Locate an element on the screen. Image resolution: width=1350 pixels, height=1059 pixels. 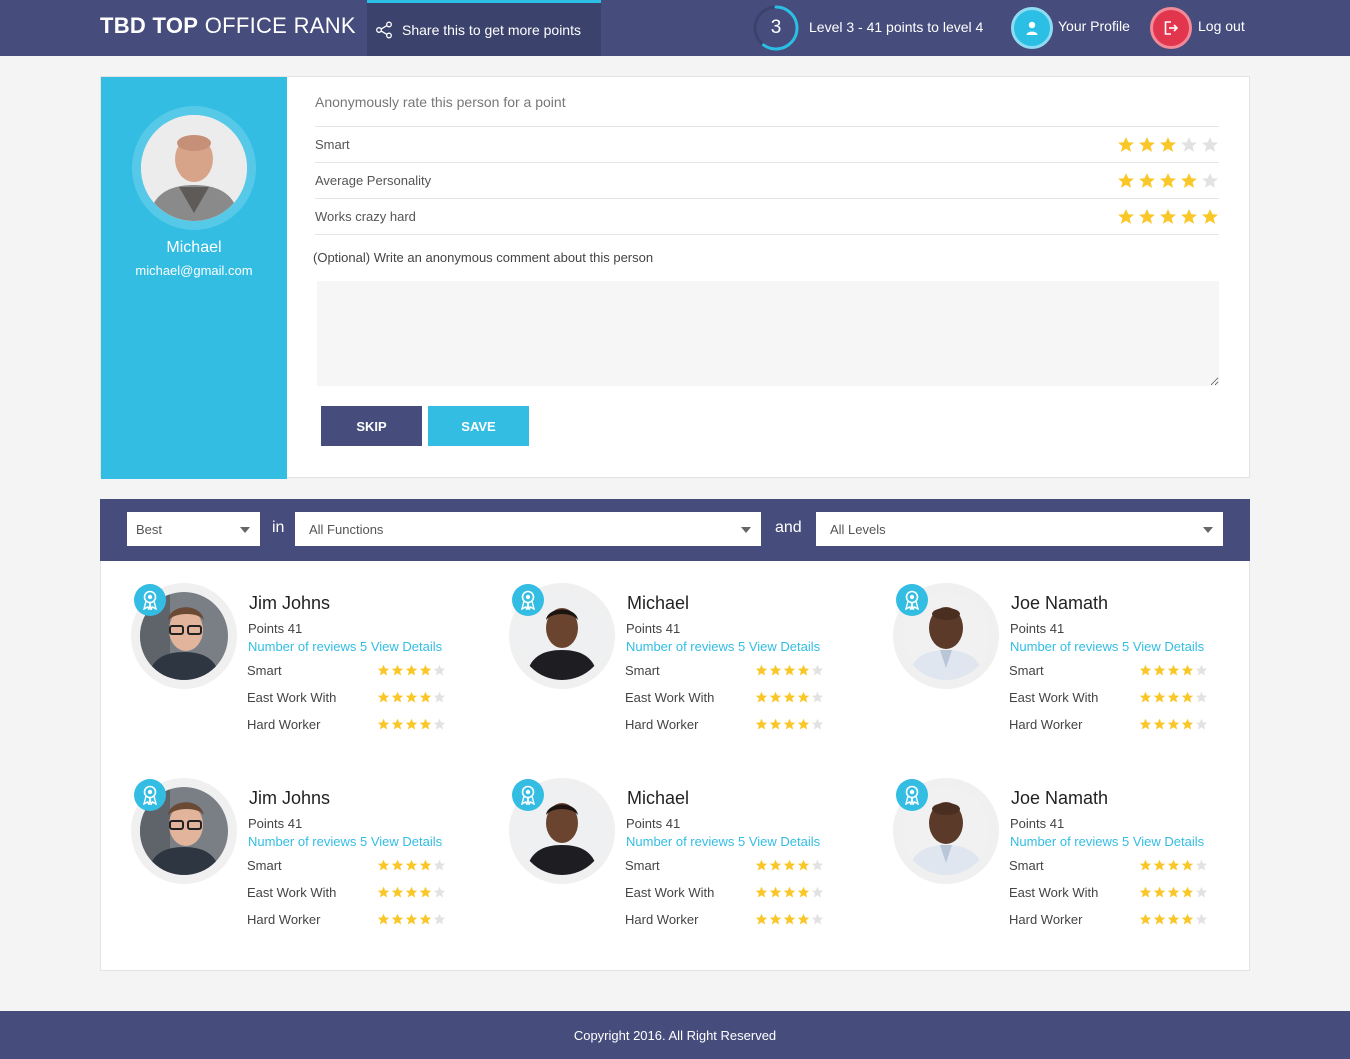
sort-select: Best is located at coordinates (193, 529).